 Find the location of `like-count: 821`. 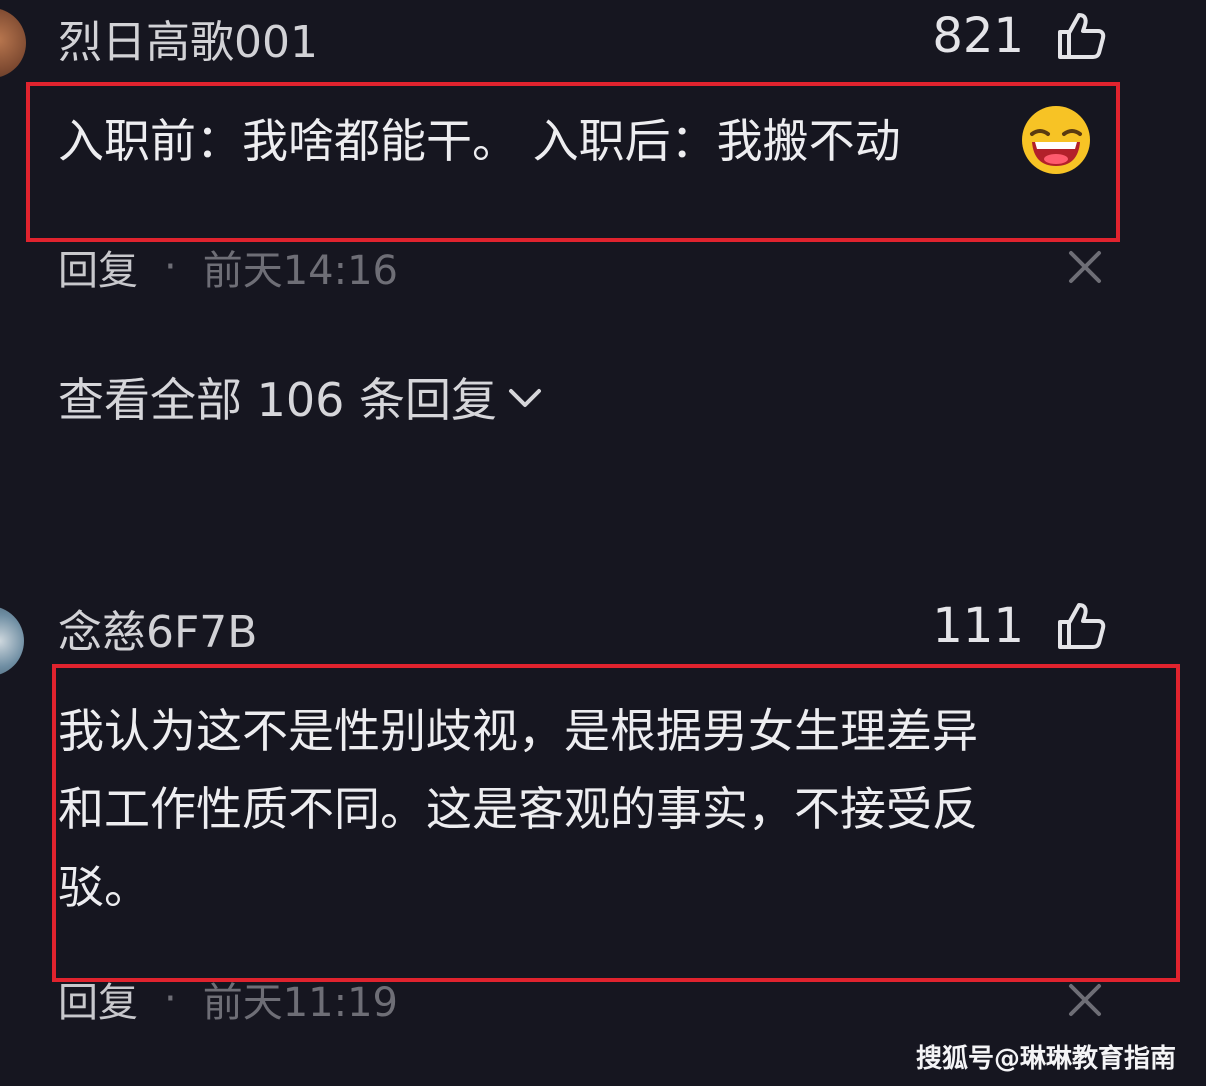

like-count: 821 is located at coordinates (978, 36).